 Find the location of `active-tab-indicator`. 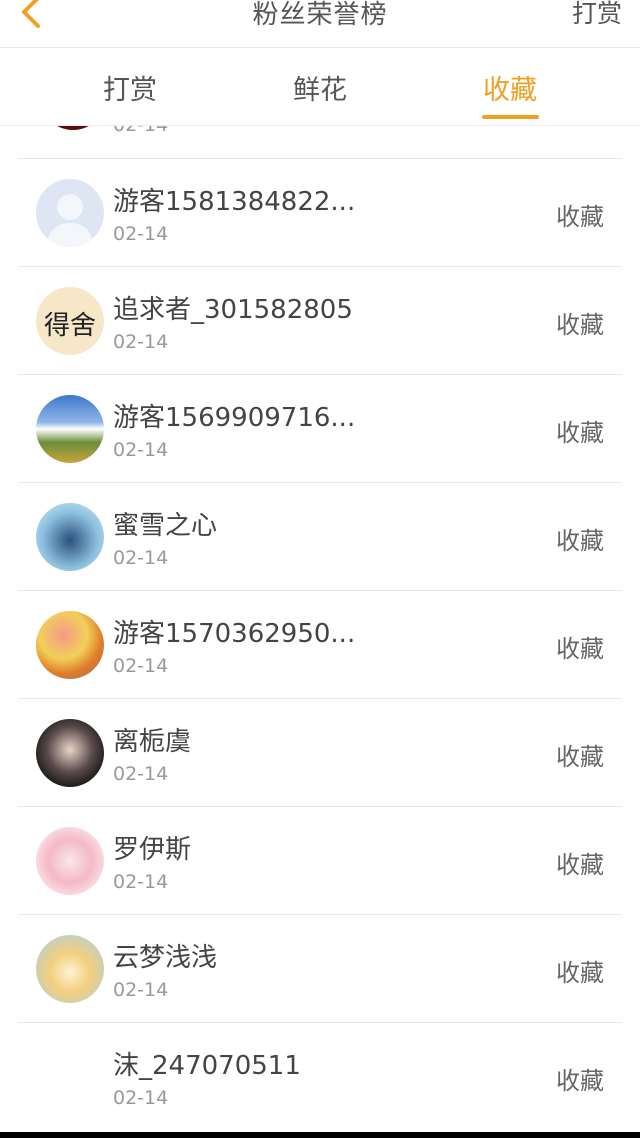

active-tab-indicator is located at coordinates (510, 117).